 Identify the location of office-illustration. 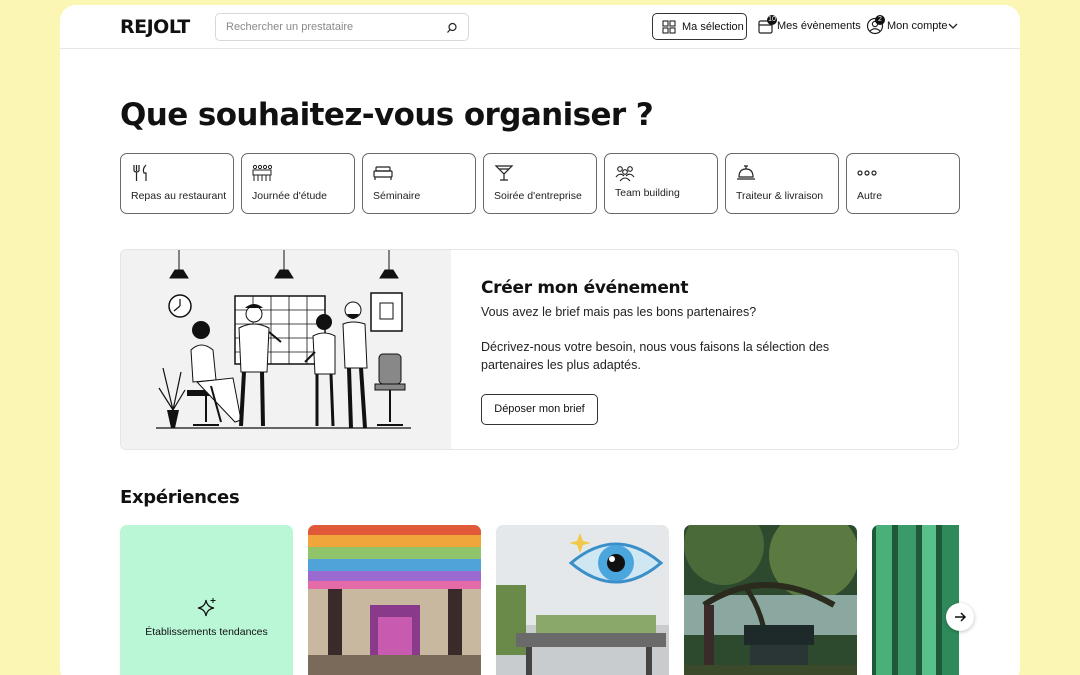
(286, 349).